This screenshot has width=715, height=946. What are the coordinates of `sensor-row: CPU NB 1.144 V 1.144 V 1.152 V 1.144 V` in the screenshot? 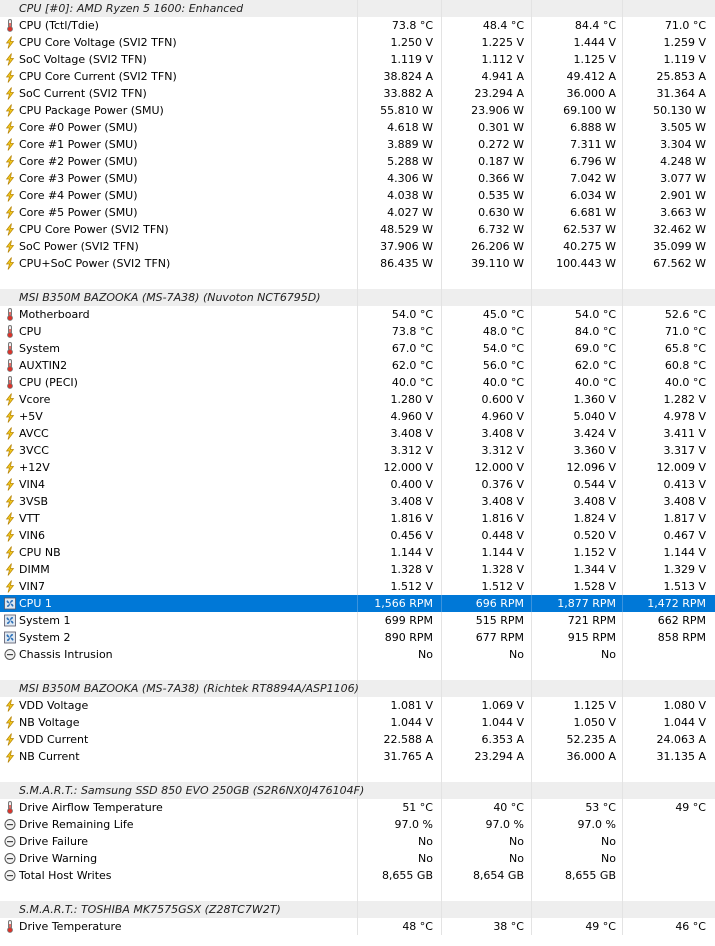 It's located at (357, 552).